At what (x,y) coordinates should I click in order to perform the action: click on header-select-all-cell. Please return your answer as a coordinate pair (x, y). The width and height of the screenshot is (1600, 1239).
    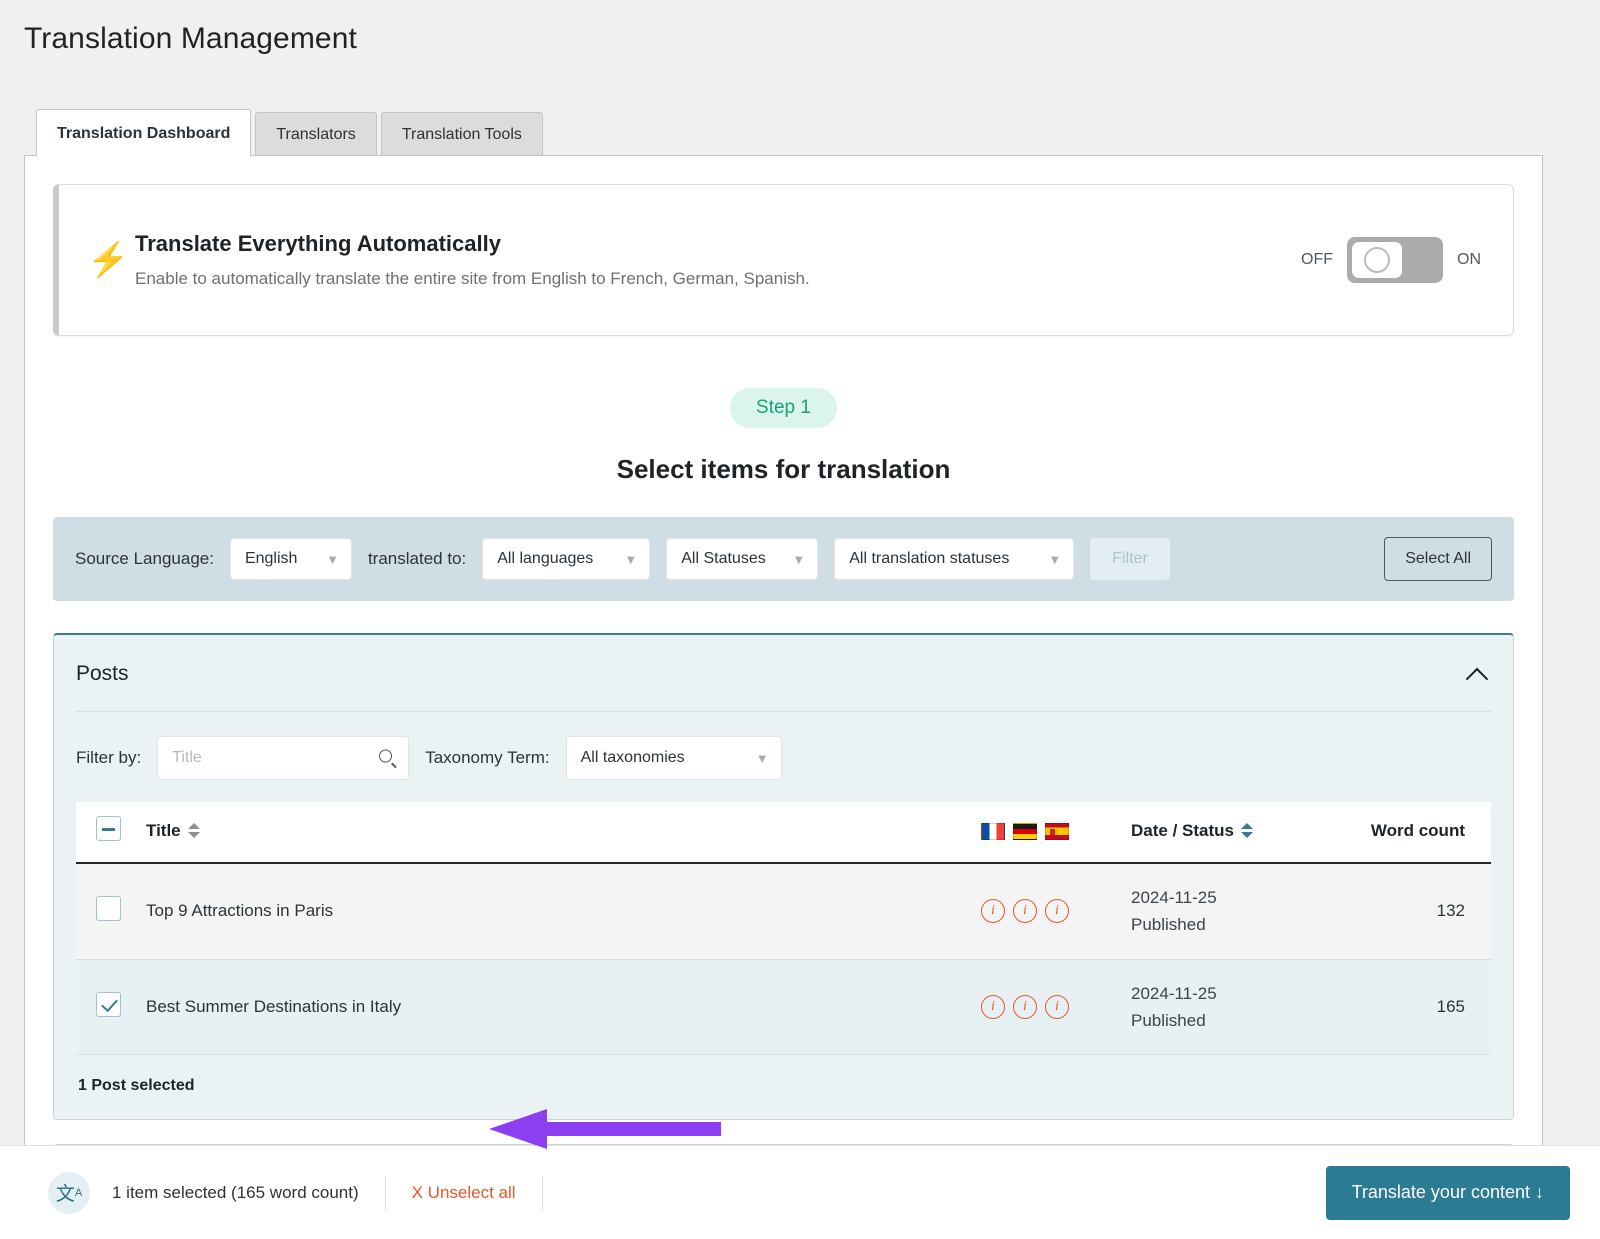
    Looking at the image, I should click on (111, 833).